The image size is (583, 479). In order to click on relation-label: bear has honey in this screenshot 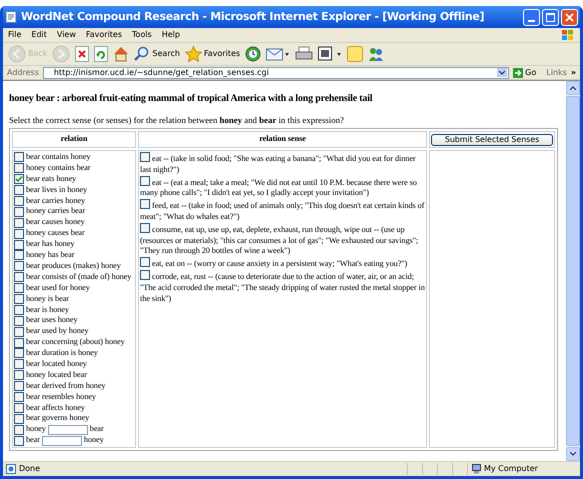, I will do `click(50, 244)`.